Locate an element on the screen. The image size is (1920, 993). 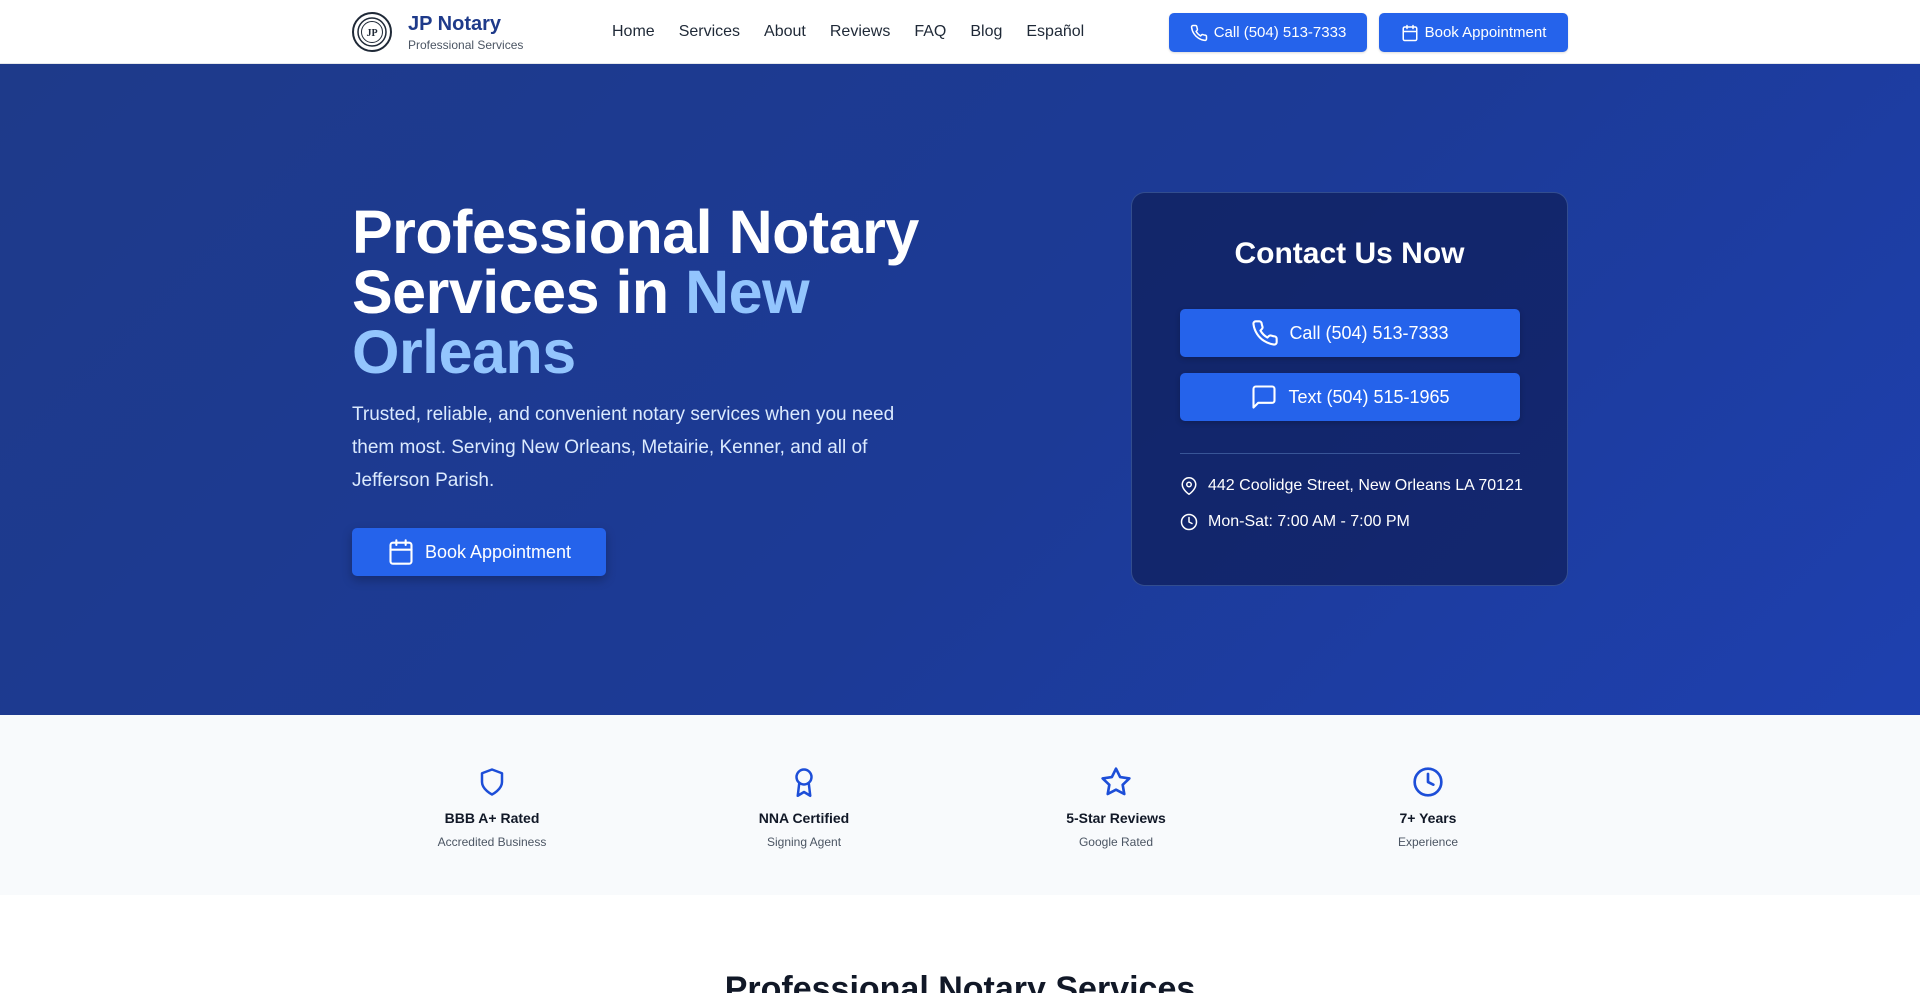
trust-item-years: 7+ Years Experience is located at coordinates (1428, 807).